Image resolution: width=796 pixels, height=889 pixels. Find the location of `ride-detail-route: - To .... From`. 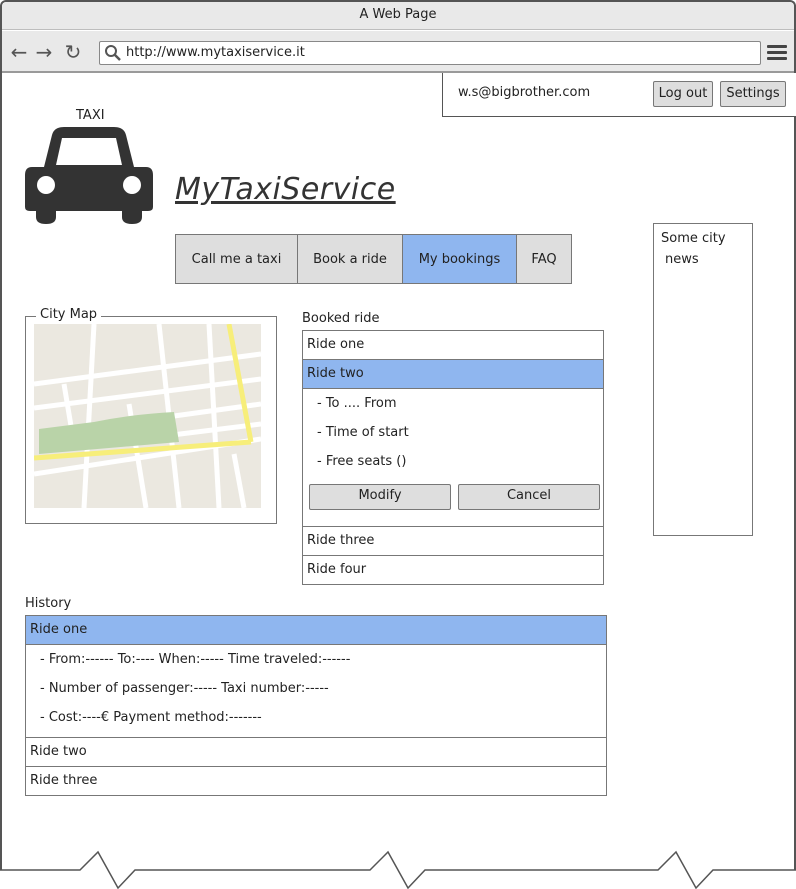

ride-detail-route: - To .... From is located at coordinates (357, 403).